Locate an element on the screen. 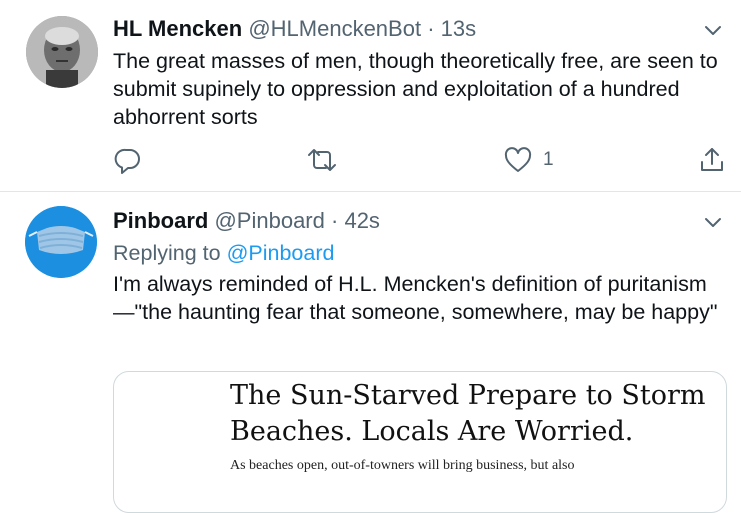 The image size is (741, 513). tweet-actions: 1 is located at coordinates (370, 161).